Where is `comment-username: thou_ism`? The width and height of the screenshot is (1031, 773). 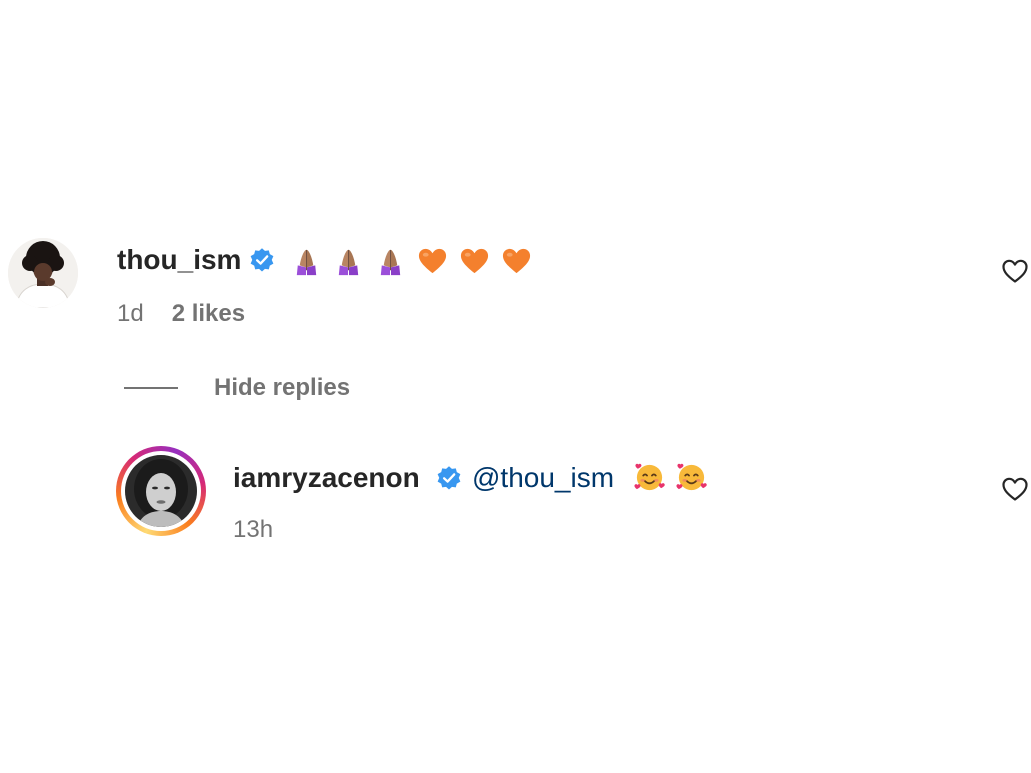
comment-username: thou_ism is located at coordinates (179, 260).